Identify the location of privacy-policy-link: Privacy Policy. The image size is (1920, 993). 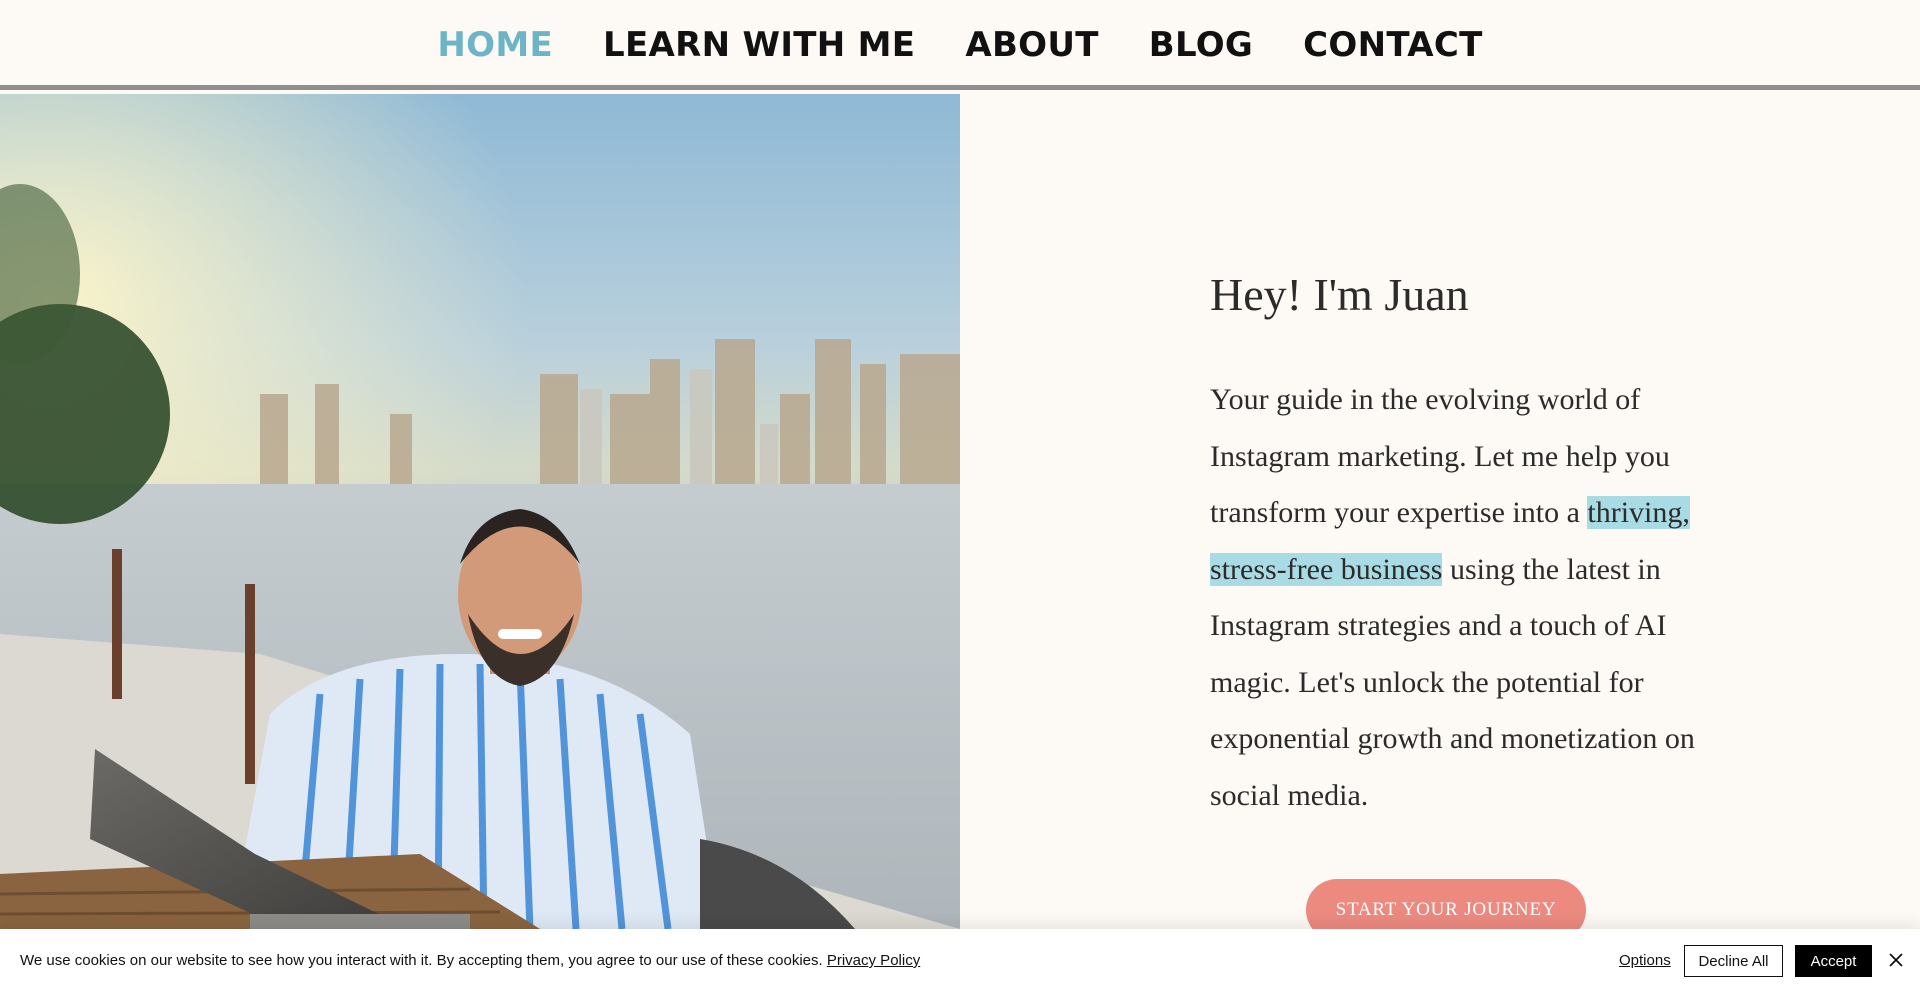
(873, 960).